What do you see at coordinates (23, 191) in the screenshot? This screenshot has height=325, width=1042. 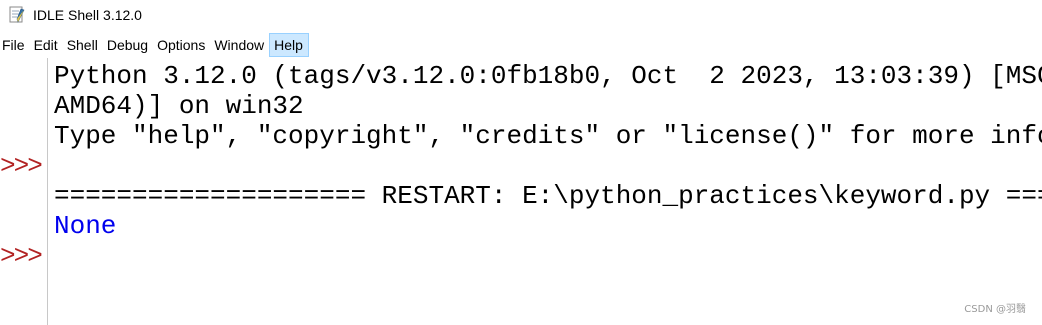 I see `prompt-sidebar: >>> >>>` at bounding box center [23, 191].